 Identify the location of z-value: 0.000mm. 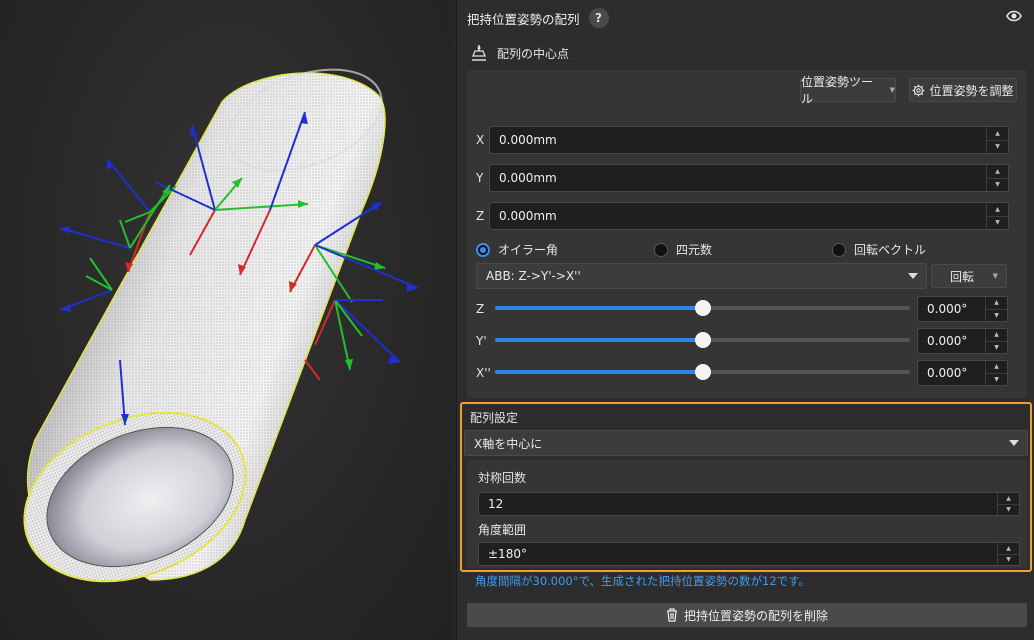
(528, 216).